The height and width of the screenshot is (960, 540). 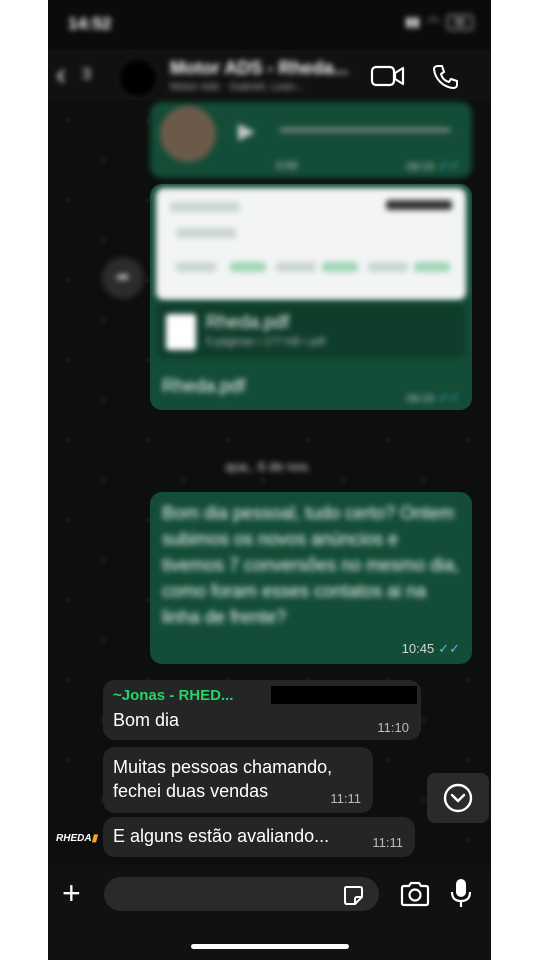 I want to click on incoming-message: E alguns estão avaliando... 11:11, so click(x=259, y=837).